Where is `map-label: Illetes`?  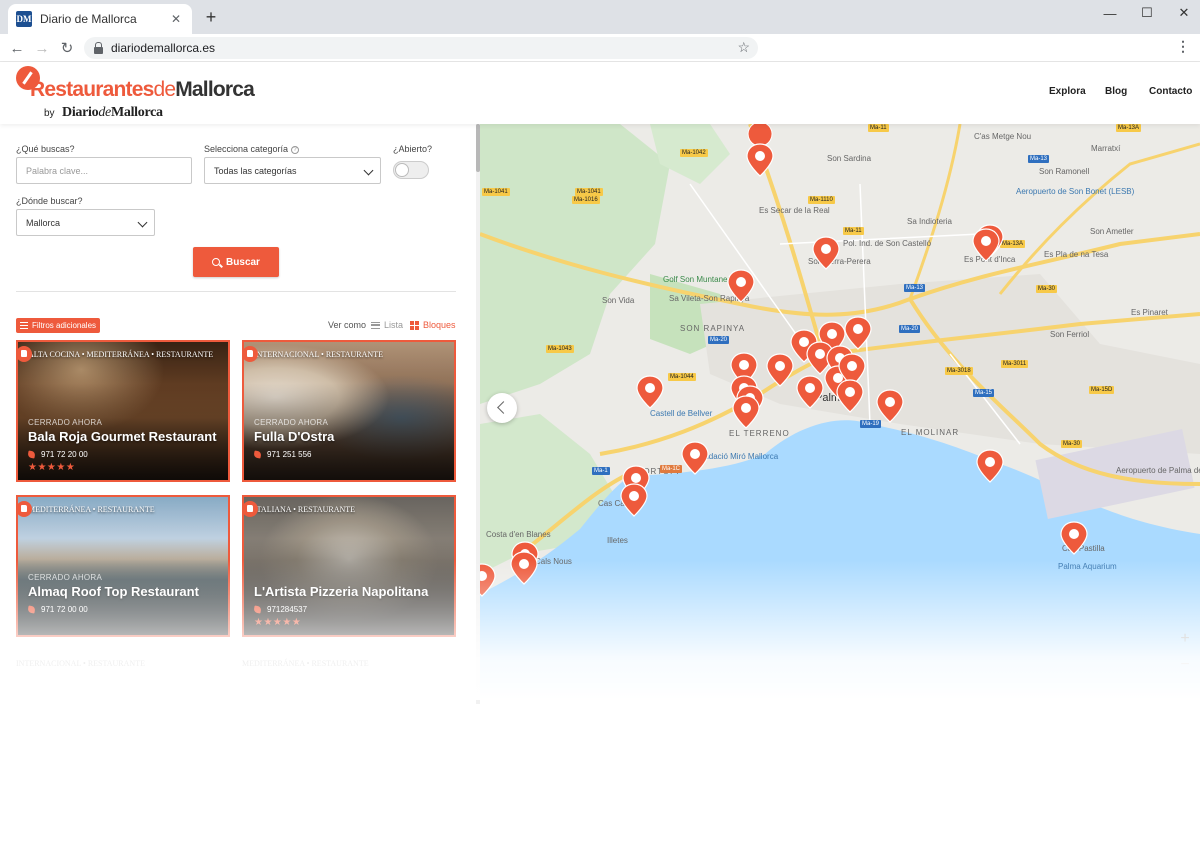 map-label: Illetes is located at coordinates (617, 540).